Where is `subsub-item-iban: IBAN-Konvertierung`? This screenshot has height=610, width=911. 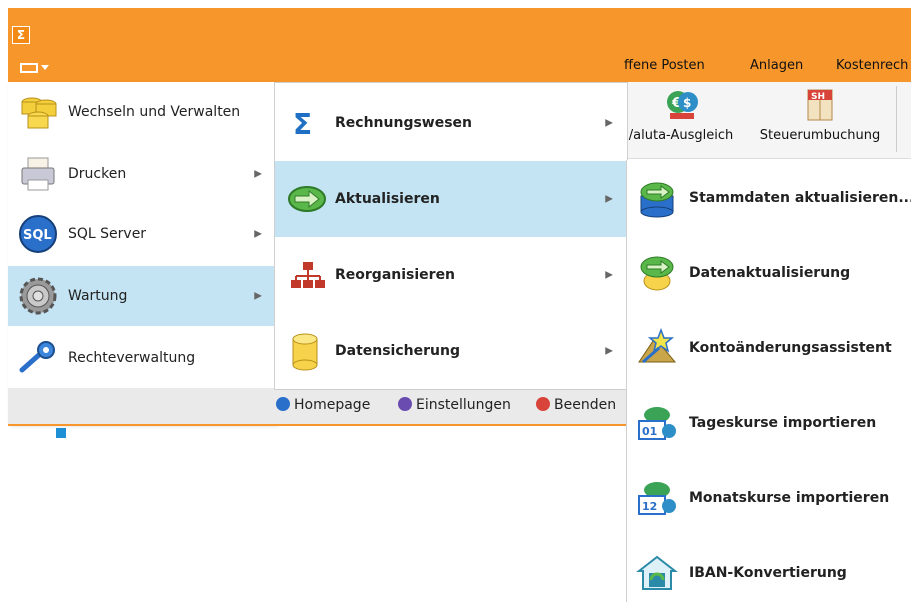 subsub-item-iban: IBAN-Konvertierung is located at coordinates (769, 572).